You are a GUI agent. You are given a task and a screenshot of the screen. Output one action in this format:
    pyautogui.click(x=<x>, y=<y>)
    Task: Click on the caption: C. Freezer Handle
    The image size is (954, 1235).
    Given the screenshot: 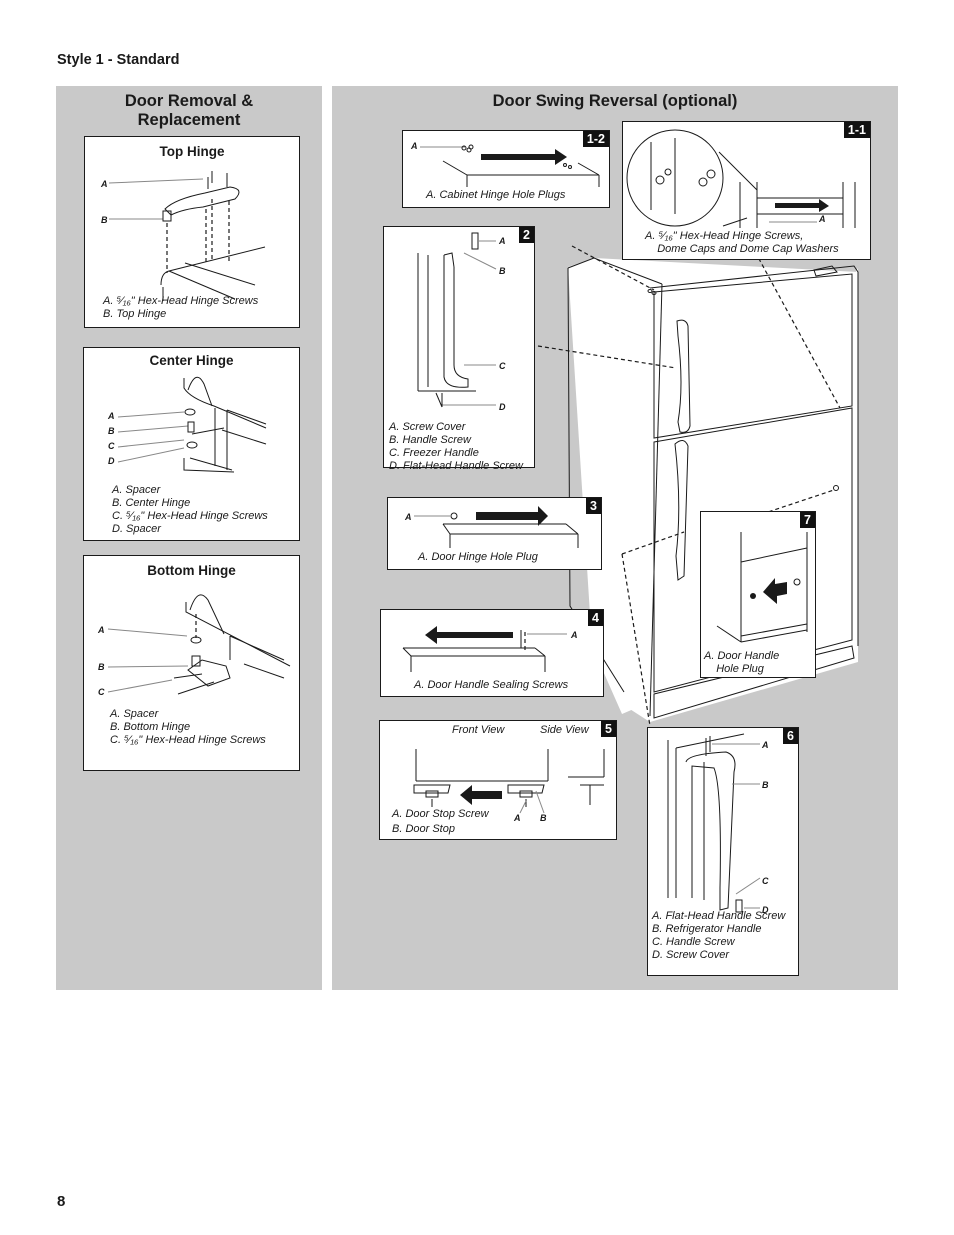 What is the action you would take?
    pyautogui.click(x=434, y=453)
    